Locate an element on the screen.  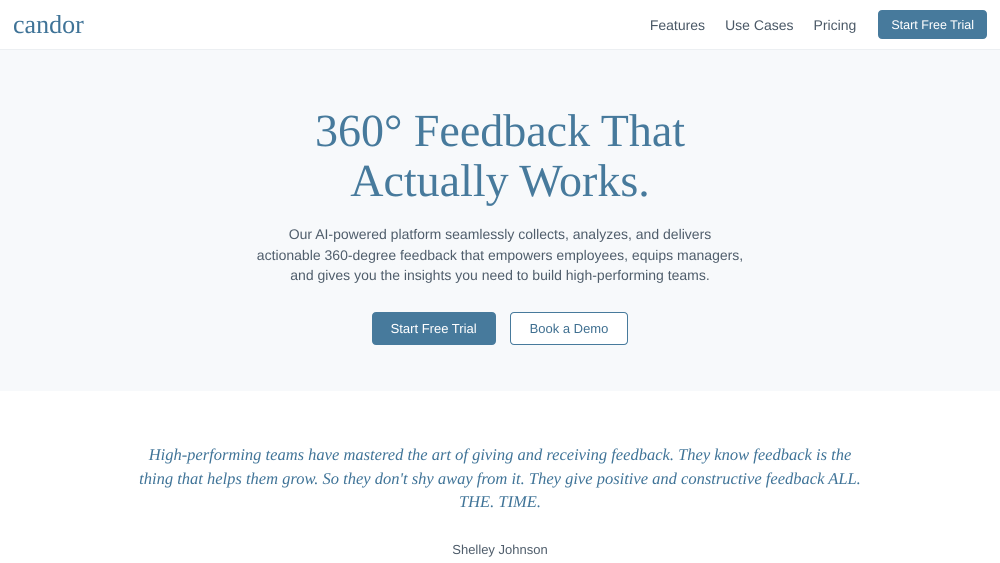
nav-link: Pricing is located at coordinates (835, 24).